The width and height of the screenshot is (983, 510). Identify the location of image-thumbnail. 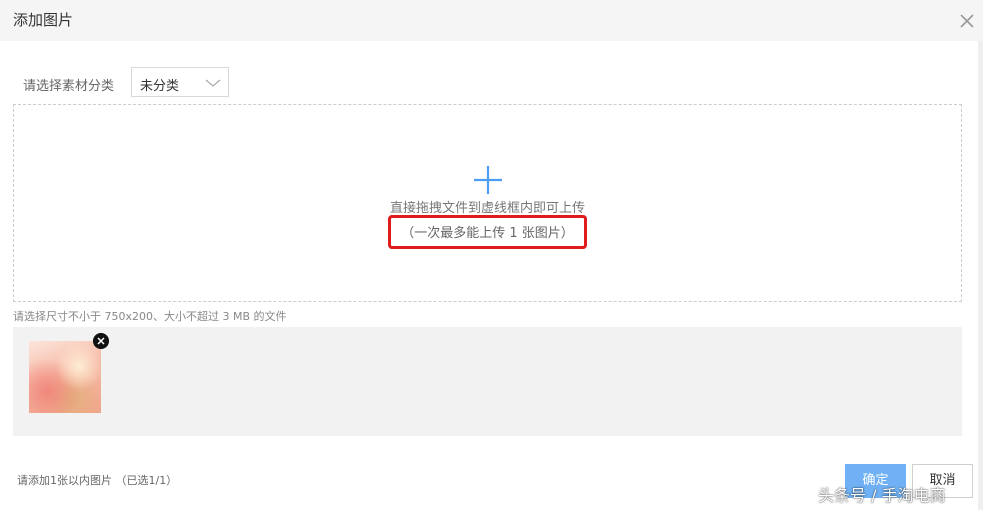
(65, 377).